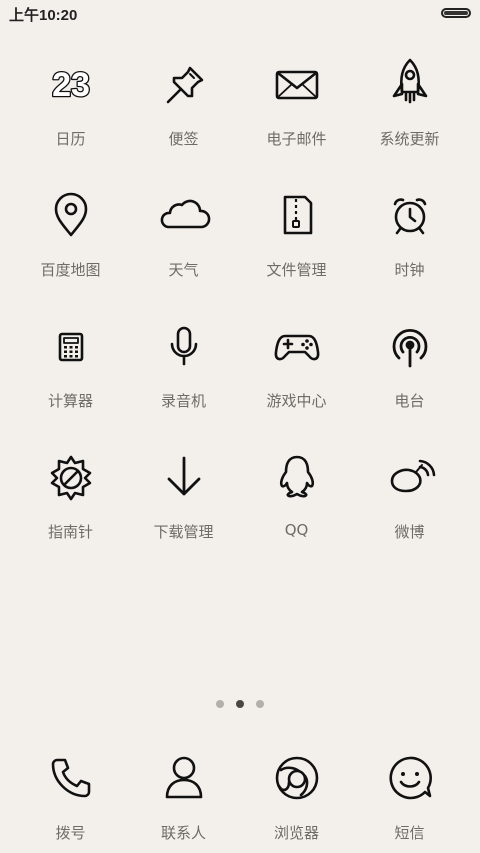  What do you see at coordinates (183, 833) in the screenshot?
I see `app-label: 联系人` at bounding box center [183, 833].